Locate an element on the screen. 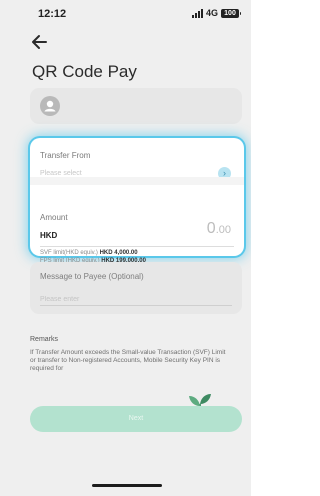 This screenshot has height=496, width=320. page-title: QR Code Pay is located at coordinates (84, 71).